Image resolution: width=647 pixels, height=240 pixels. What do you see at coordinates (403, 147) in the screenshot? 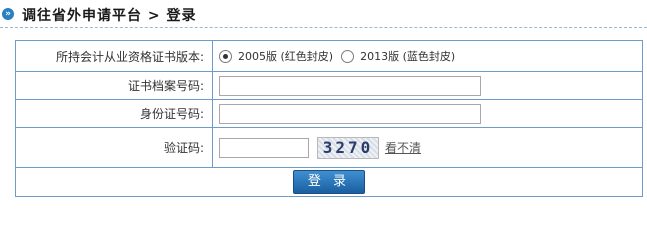
I see `captcha-refresh-link: 看不清` at bounding box center [403, 147].